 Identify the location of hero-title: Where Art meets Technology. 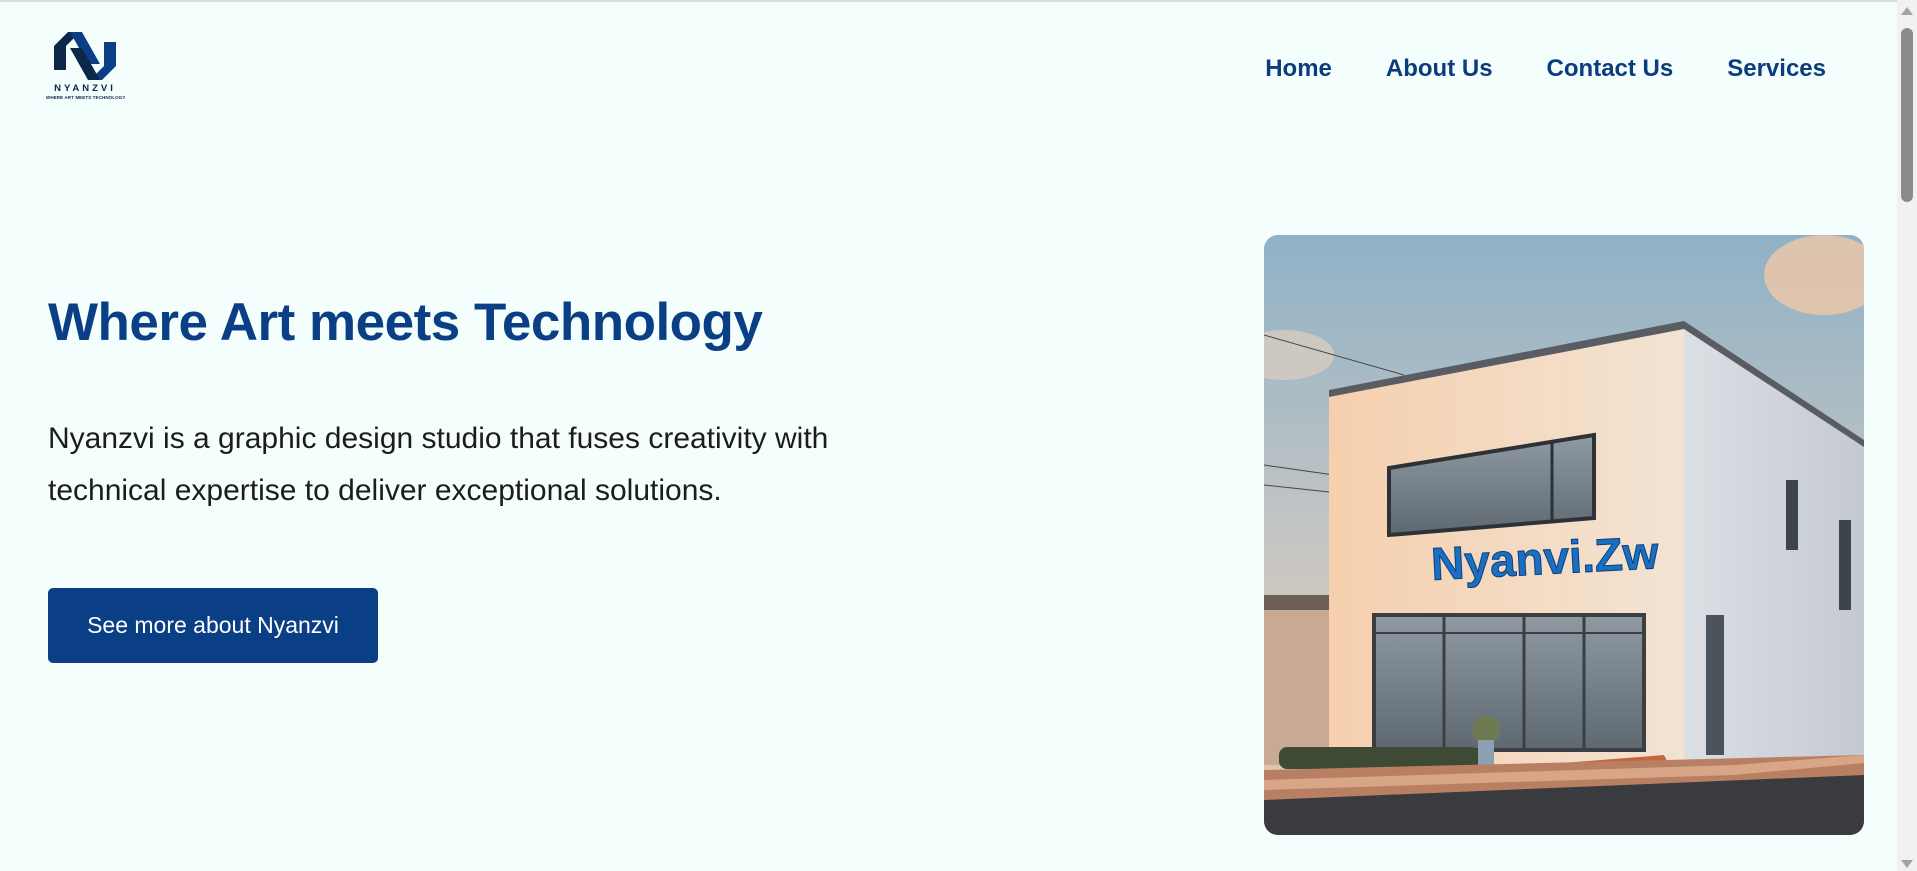
(405, 322).